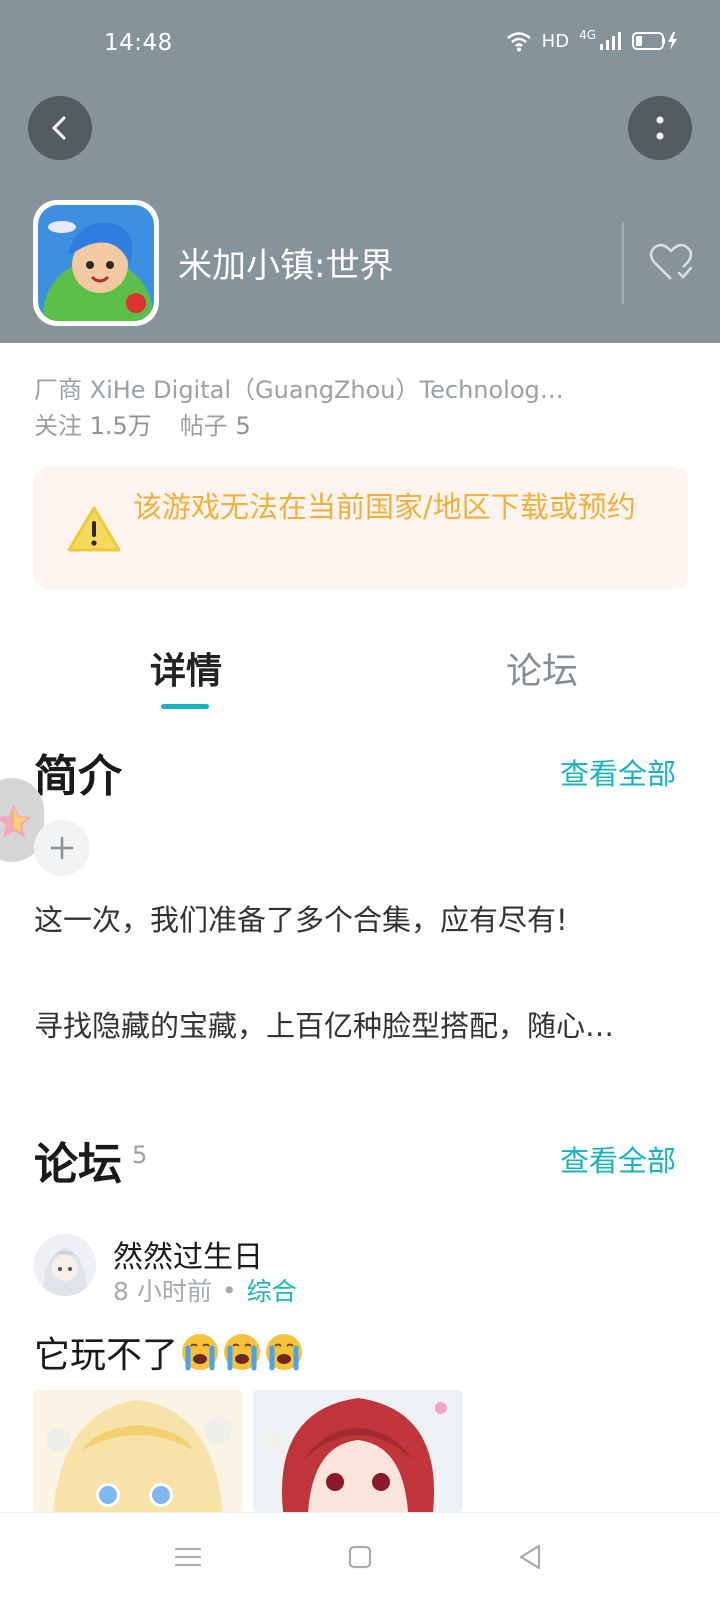 The image size is (720, 1600). Describe the element at coordinates (78, 776) in the screenshot. I see `intro-title: 简介` at that location.